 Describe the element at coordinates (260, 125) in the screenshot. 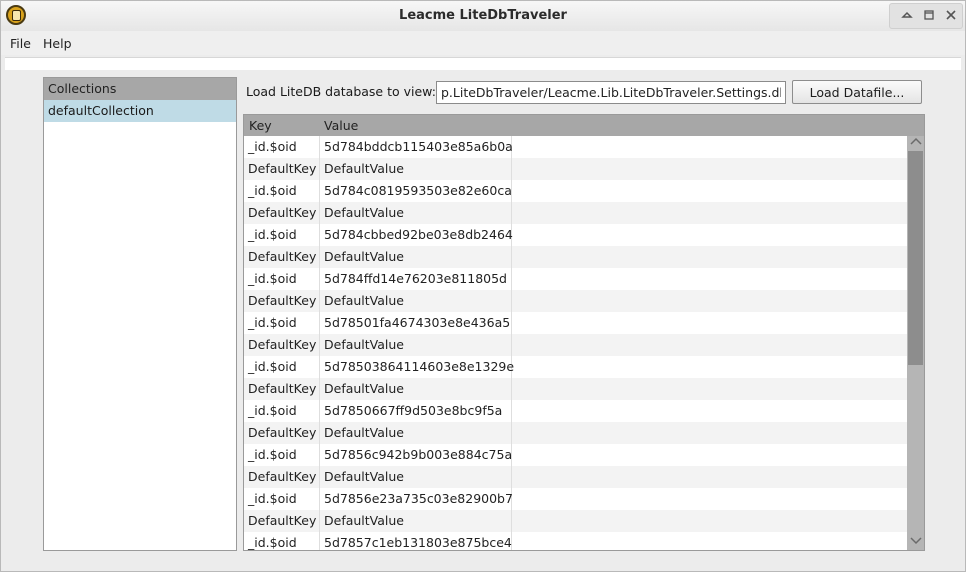

I see `column-header-key: Key` at that location.